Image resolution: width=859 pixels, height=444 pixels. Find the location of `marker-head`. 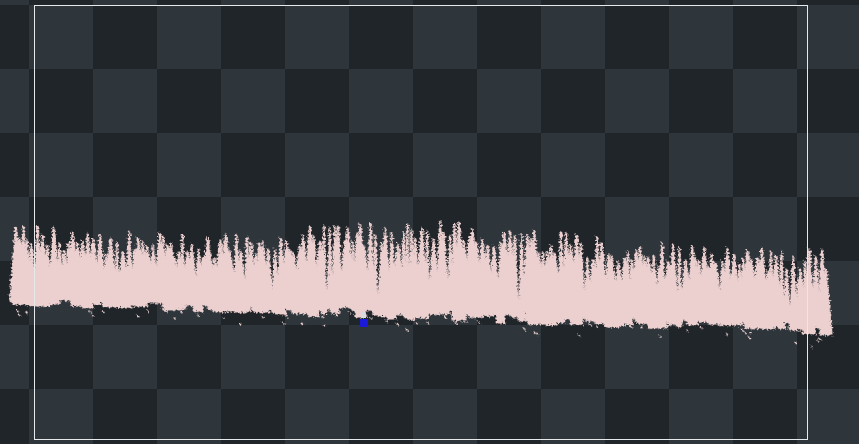

marker-head is located at coordinates (363, 315).